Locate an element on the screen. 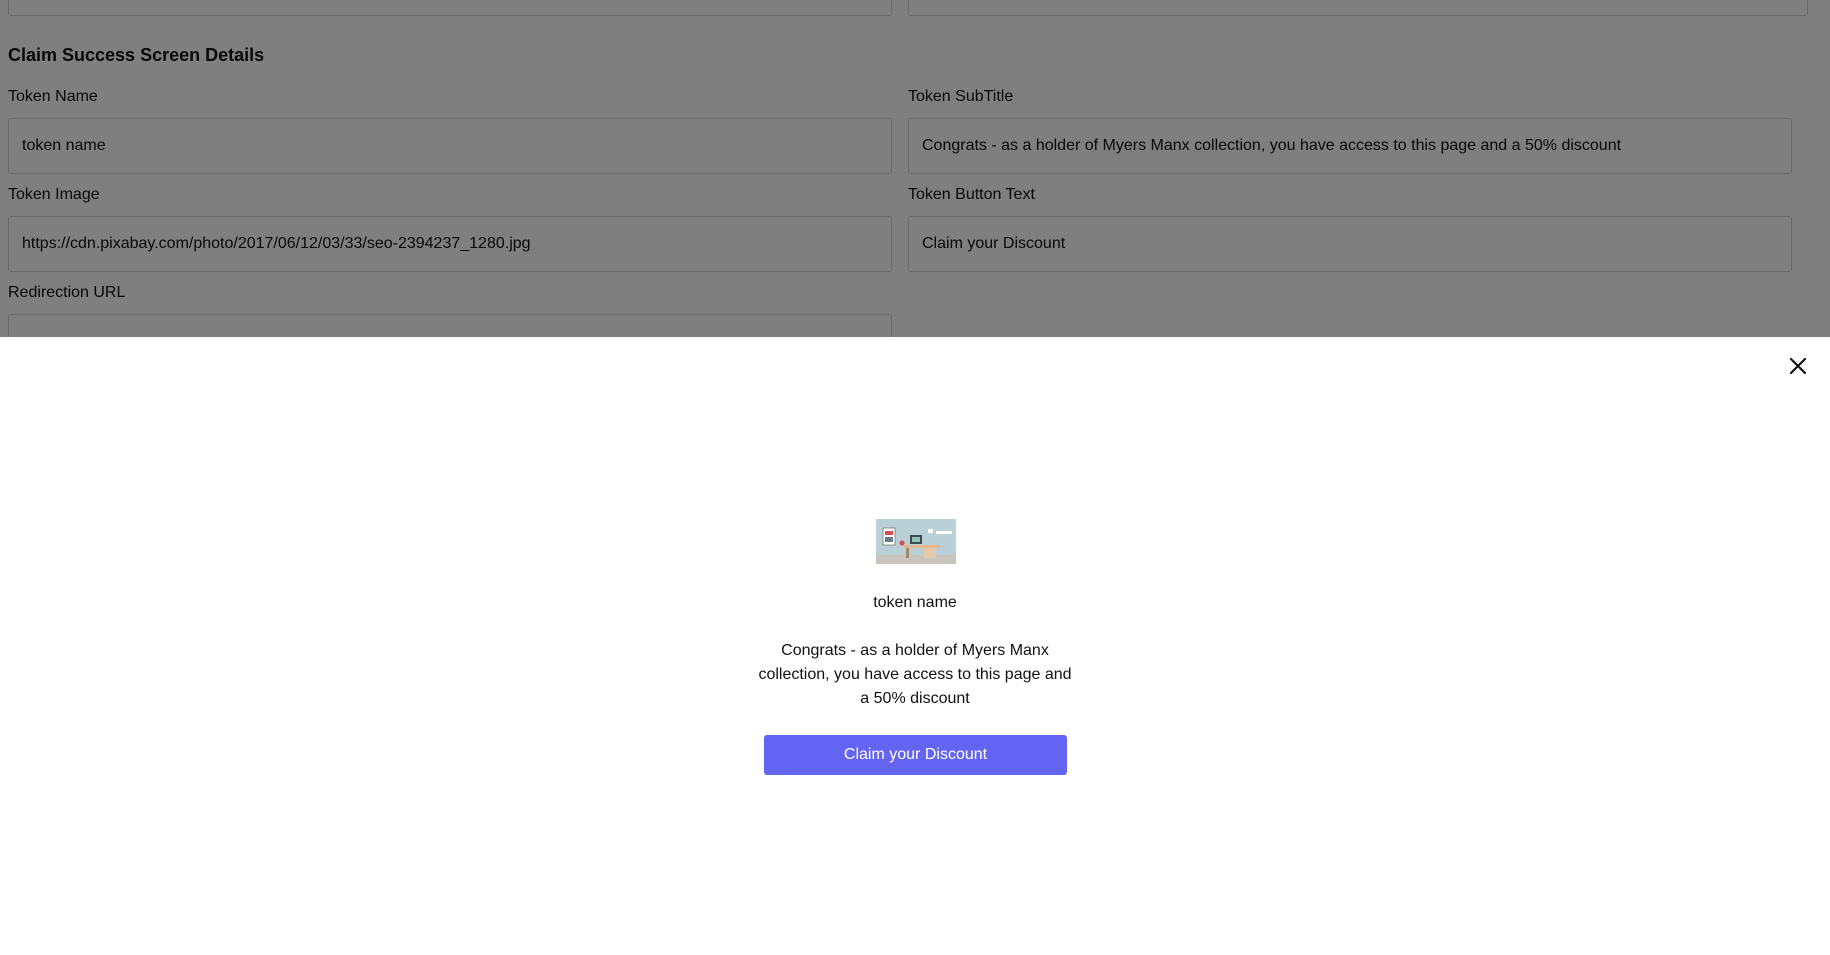 This screenshot has width=1830, height=955. claim-discount-button: Claim your Discount is located at coordinates (915, 755).